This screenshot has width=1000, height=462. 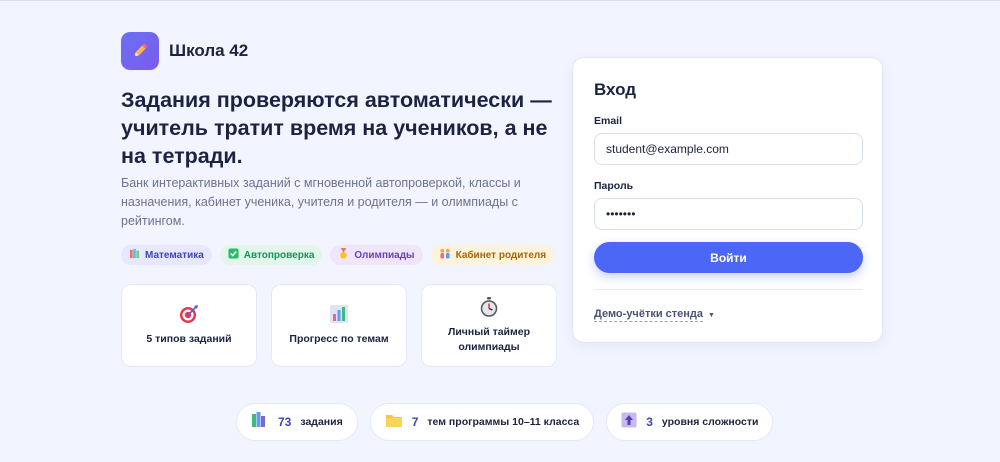 What do you see at coordinates (728, 289) in the screenshot?
I see `divider` at bounding box center [728, 289].